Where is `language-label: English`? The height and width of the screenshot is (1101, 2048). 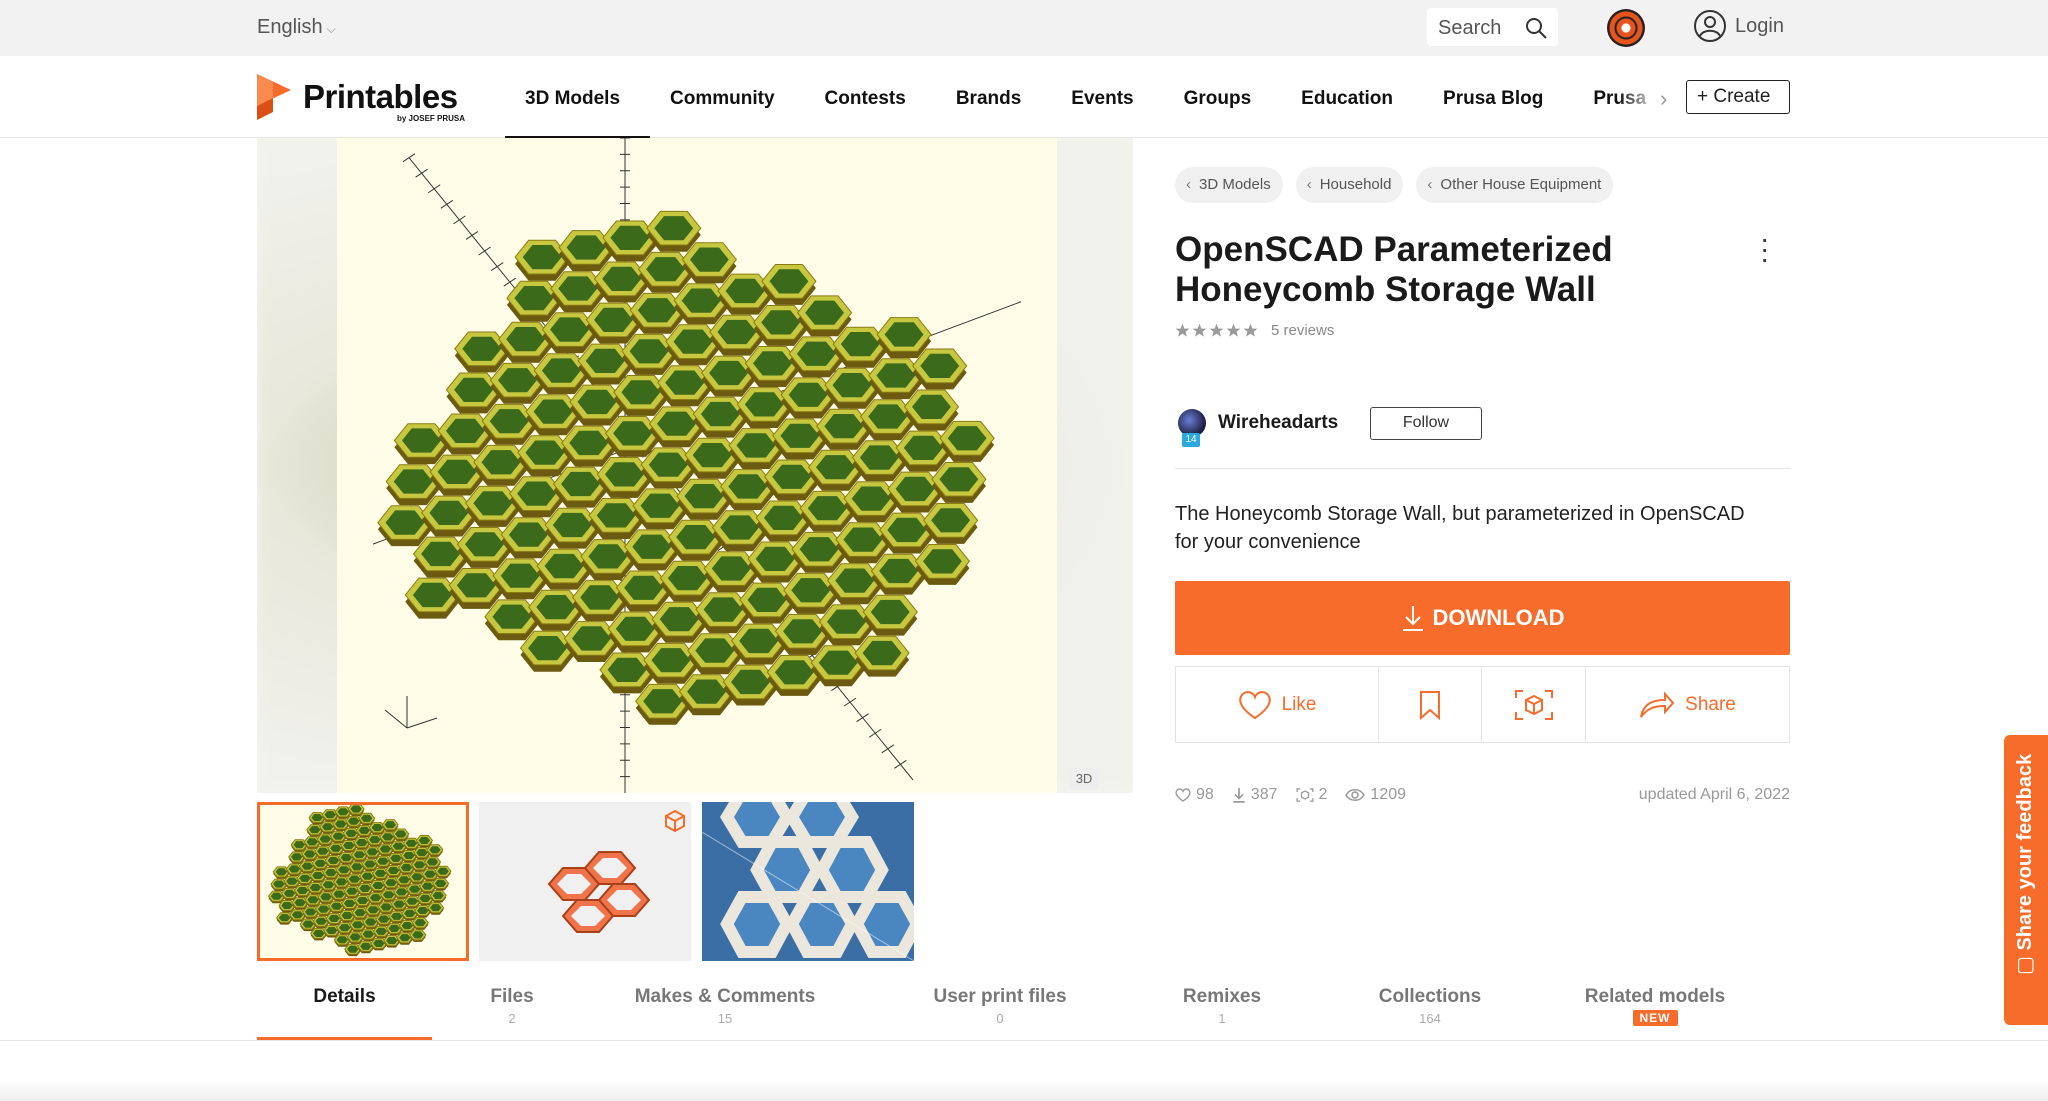 language-label: English is located at coordinates (290, 27).